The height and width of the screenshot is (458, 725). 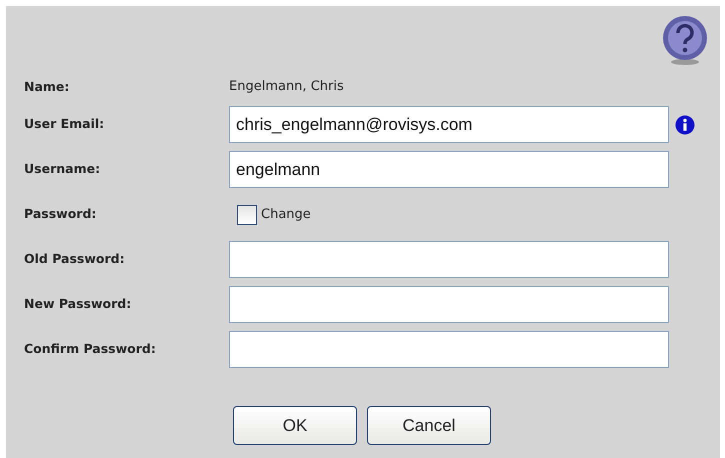 What do you see at coordinates (286, 87) in the screenshot?
I see `name-value: Engelmann, Chris` at bounding box center [286, 87].